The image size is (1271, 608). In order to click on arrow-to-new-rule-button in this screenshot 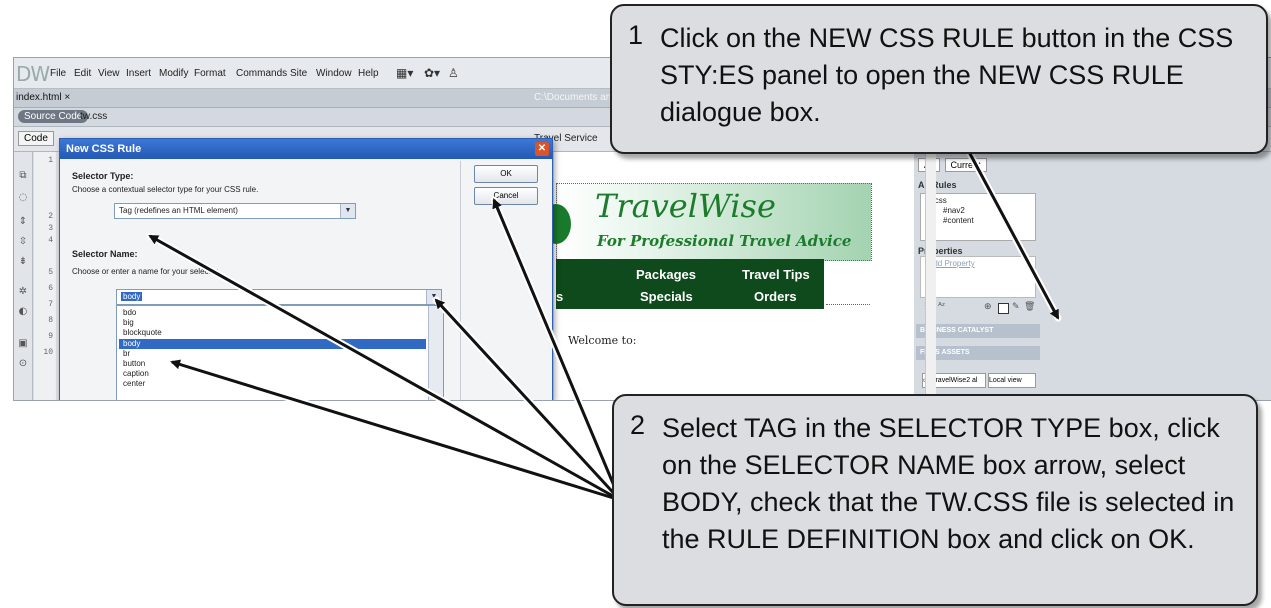, I will do `click(1013, 234)`.